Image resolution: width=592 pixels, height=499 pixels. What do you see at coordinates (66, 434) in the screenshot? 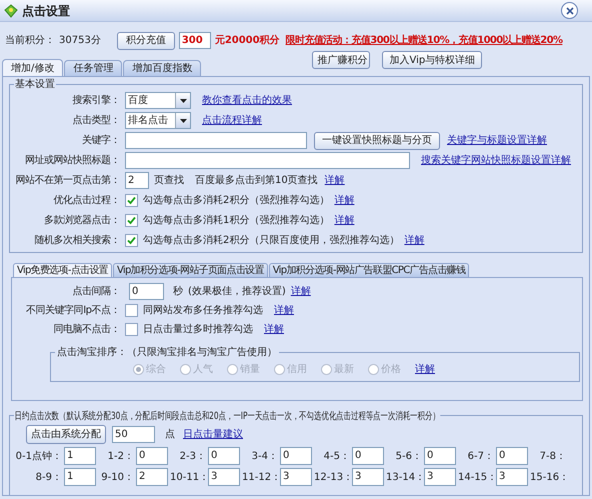
I see `button: 点击由系统分配` at bounding box center [66, 434].